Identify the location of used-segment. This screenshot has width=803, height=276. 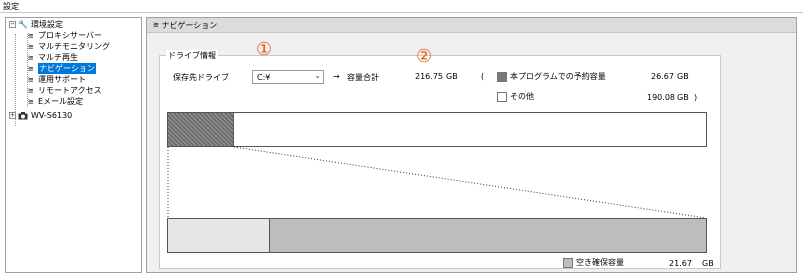
(219, 235).